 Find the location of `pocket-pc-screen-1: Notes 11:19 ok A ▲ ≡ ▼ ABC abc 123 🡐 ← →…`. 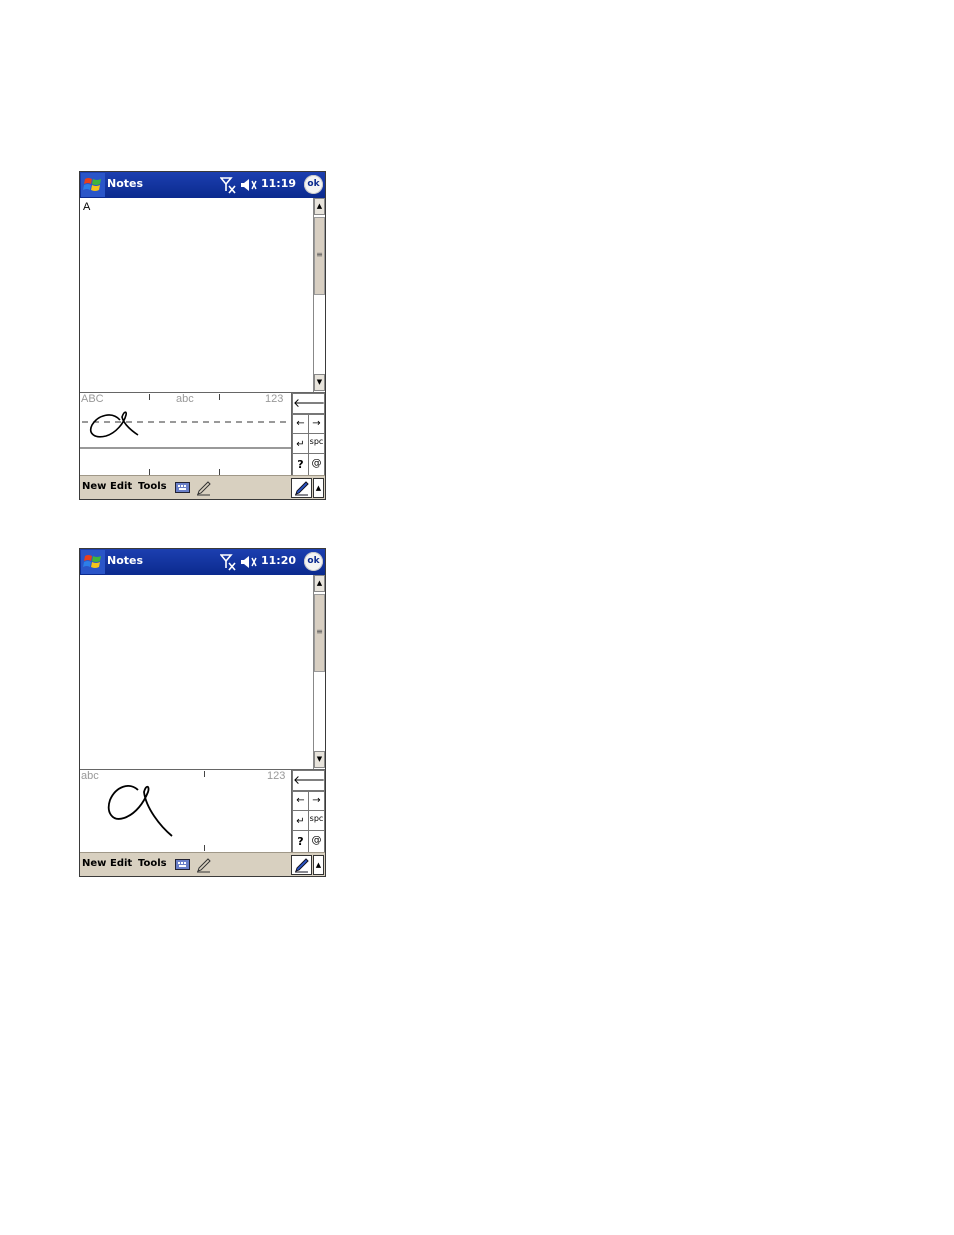

pocket-pc-screen-1: Notes 11:19 ok A ▲ ≡ ▼ ABC abc 123 🡐 ← →… is located at coordinates (202, 335).